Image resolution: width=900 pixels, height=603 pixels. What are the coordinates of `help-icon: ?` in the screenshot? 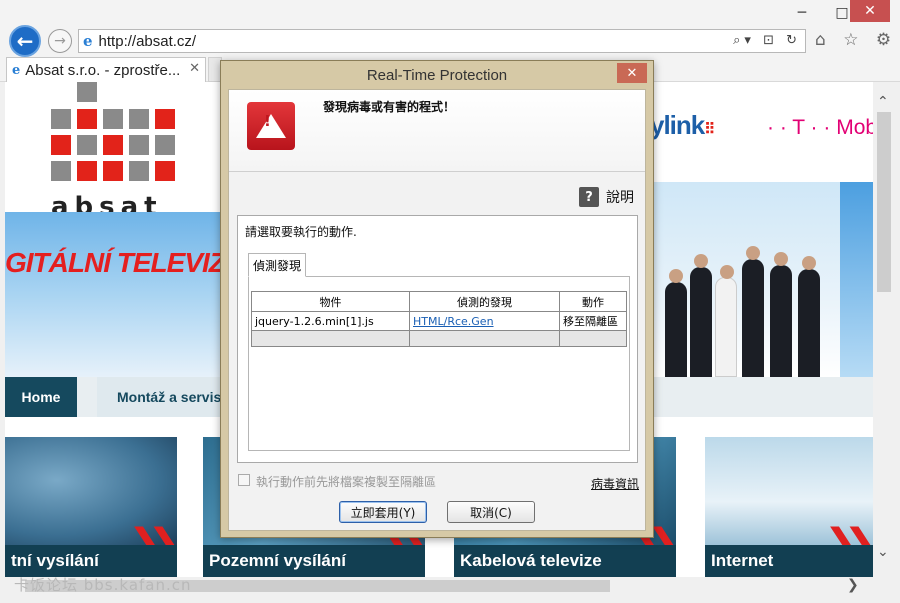 It's located at (589, 197).